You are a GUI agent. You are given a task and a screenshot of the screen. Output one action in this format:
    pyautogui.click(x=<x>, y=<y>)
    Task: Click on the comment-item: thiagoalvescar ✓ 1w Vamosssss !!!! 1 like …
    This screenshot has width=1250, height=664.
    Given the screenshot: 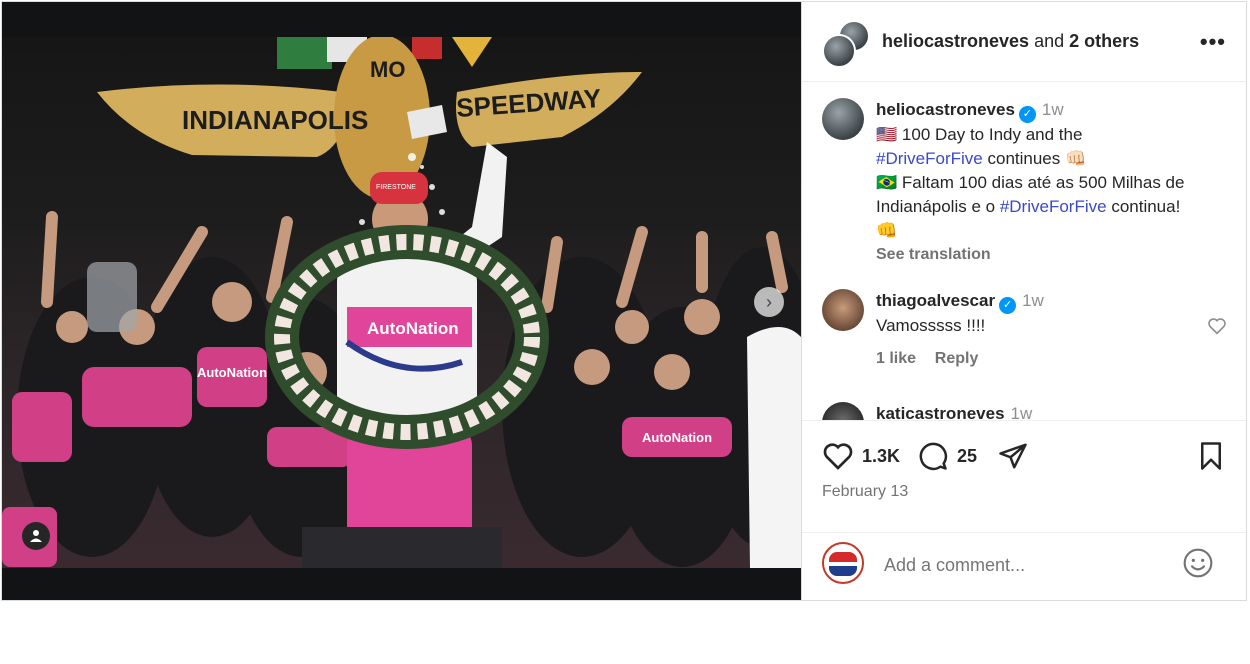 What is the action you would take?
    pyautogui.click(x=1024, y=330)
    